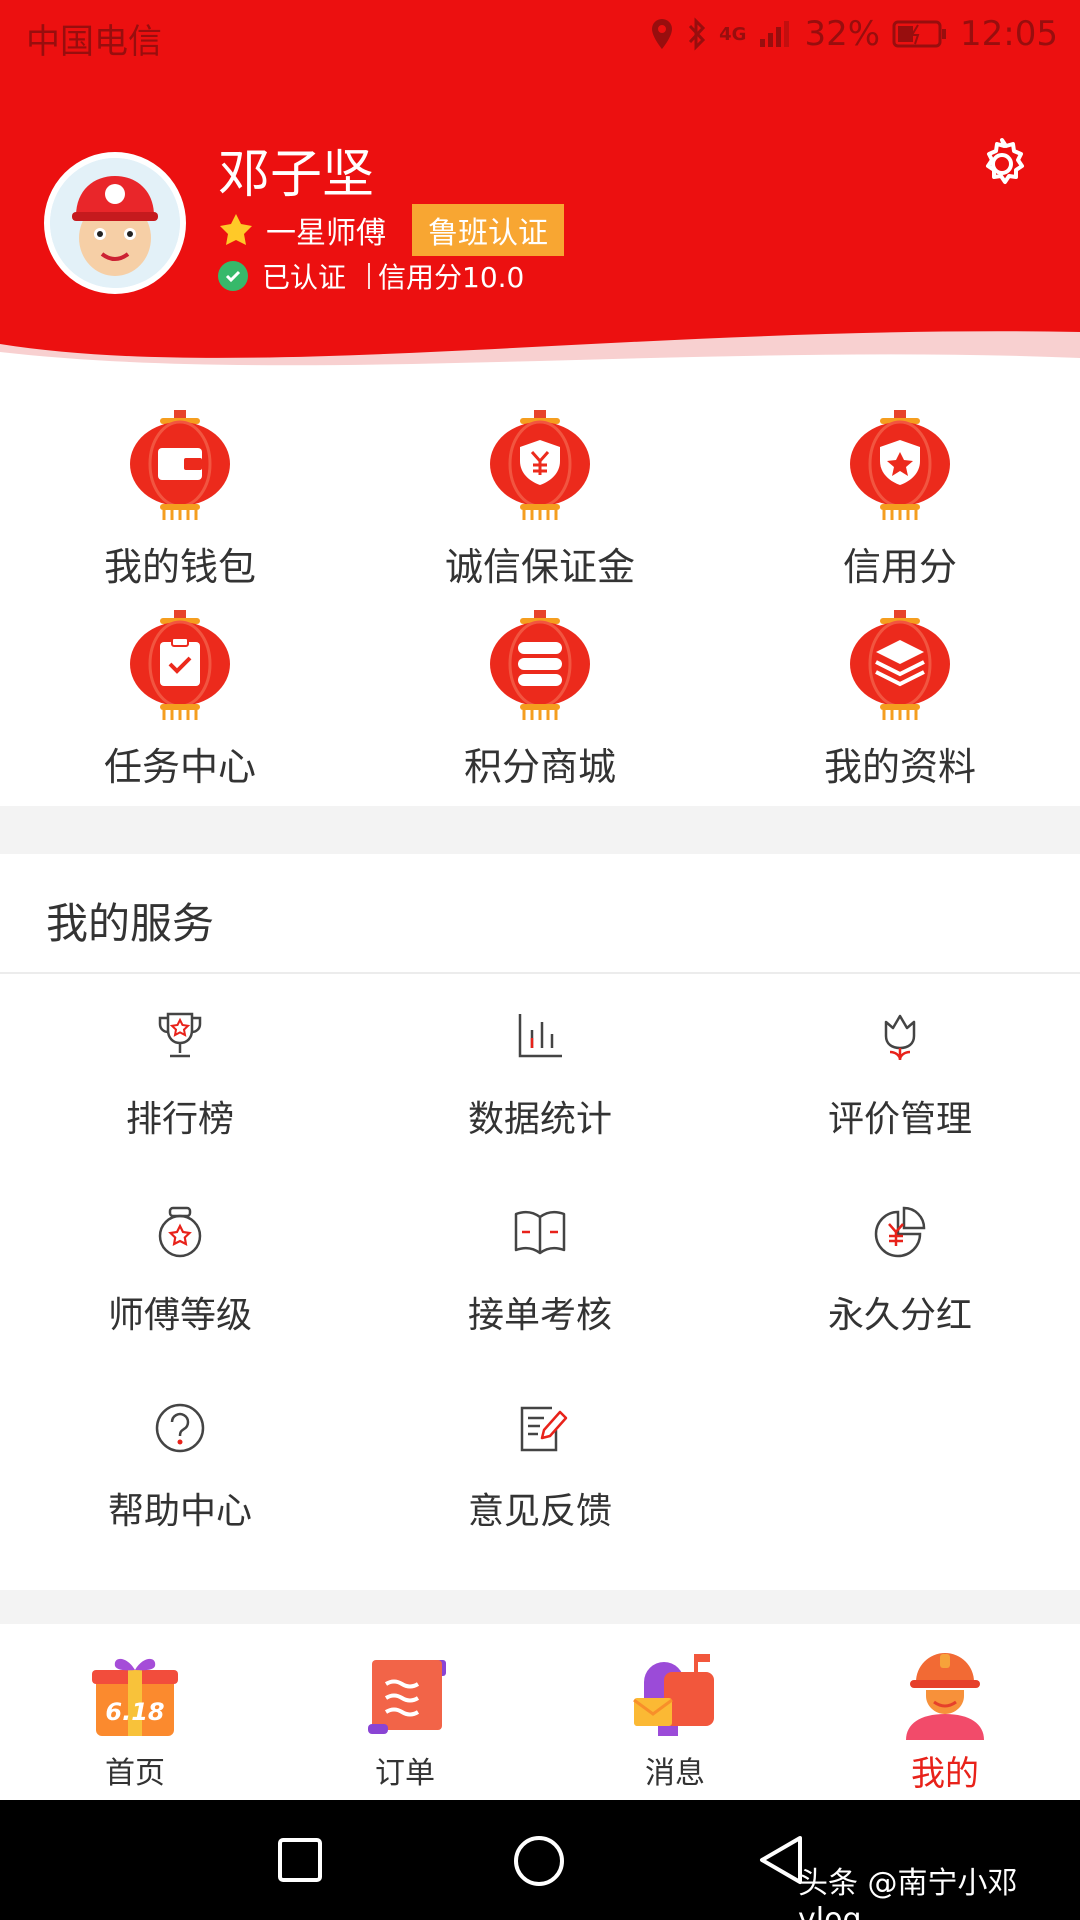 This screenshot has width=1080, height=1920. I want to click on tab-home: 6.18 首页, so click(135, 1712).